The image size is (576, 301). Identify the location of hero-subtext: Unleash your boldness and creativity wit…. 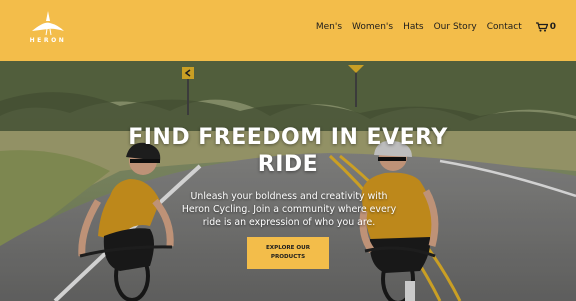
(289, 209).